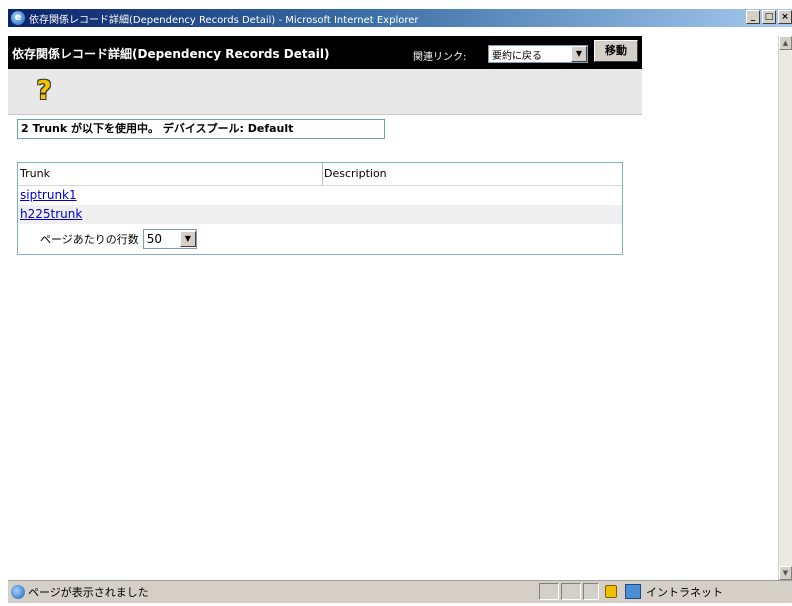 The height and width of the screenshot is (606, 792). What do you see at coordinates (785, 43) in the screenshot?
I see `scroll-up-icon: ▲` at bounding box center [785, 43].